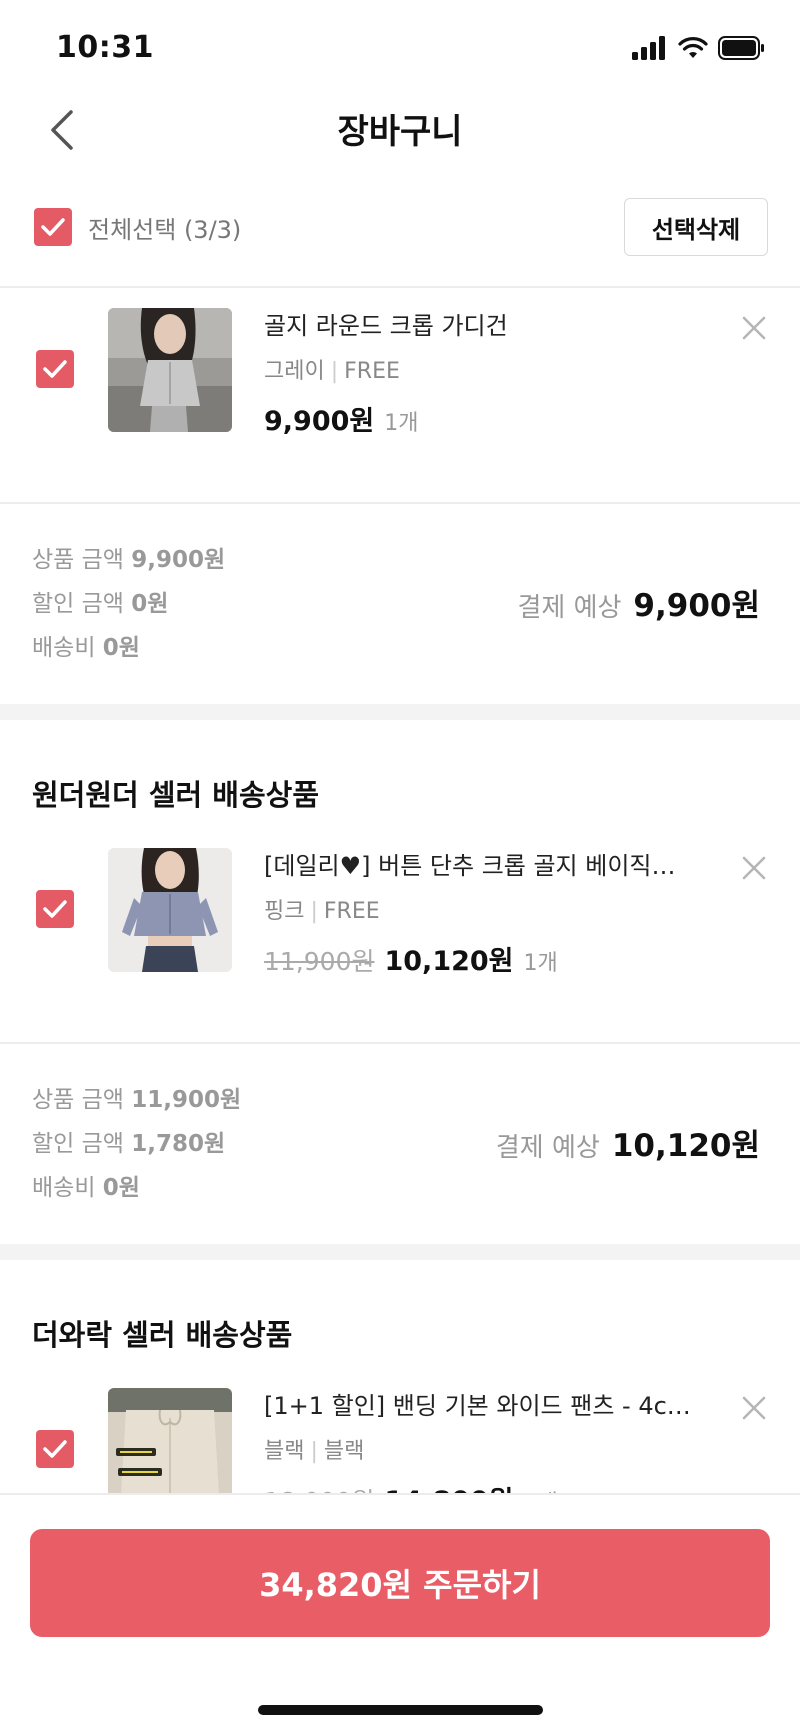 The image size is (800, 1731). Describe the element at coordinates (400, 45) in the screenshot. I see `status-bar: 10:31` at that location.